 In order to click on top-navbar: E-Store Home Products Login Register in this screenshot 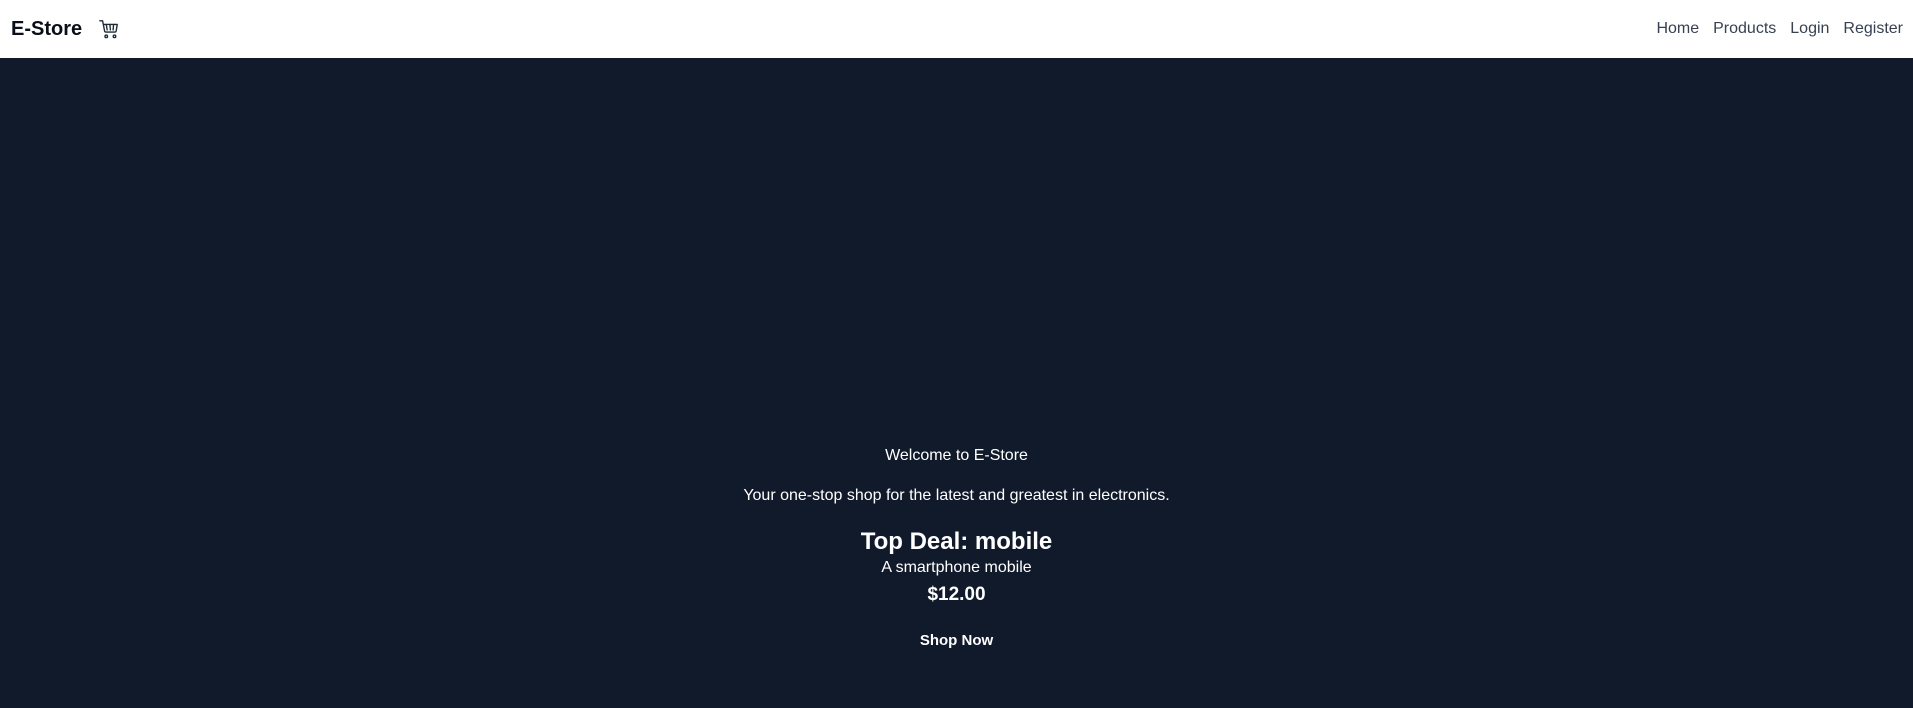, I will do `click(956, 29)`.